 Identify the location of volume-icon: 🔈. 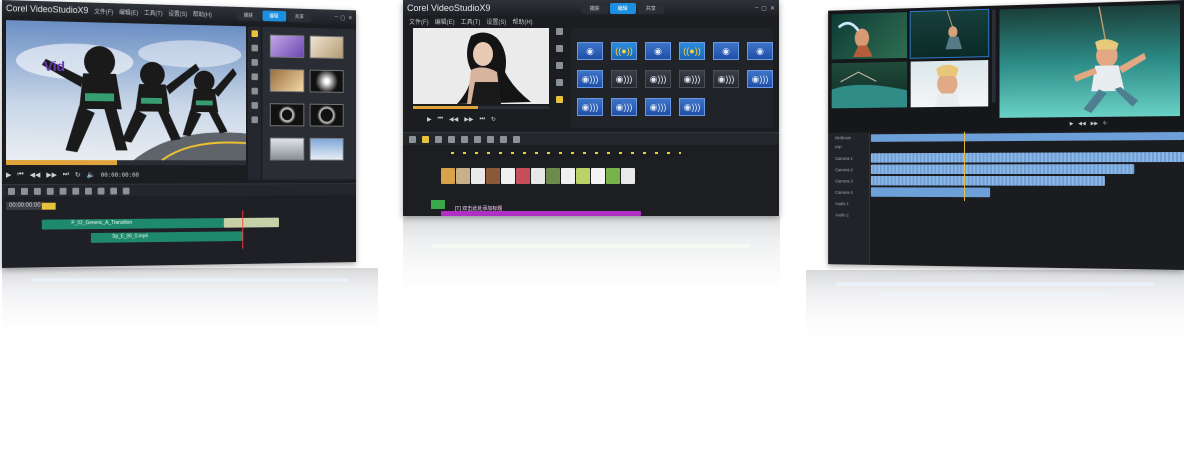
(90, 175).